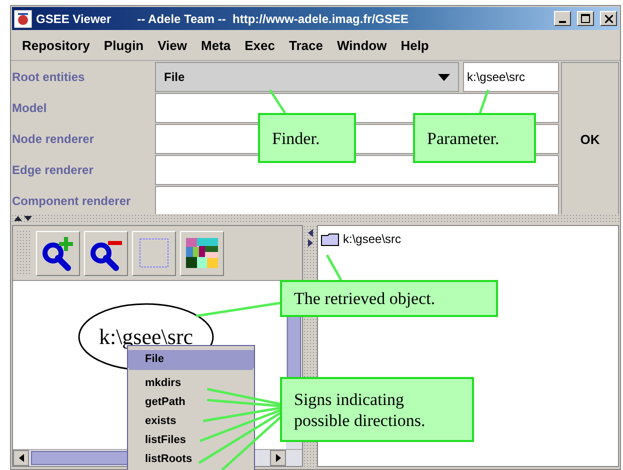 Image resolution: width=623 pixels, height=470 pixels. What do you see at coordinates (310, 243) in the screenshot?
I see `collapse-right-icon` at bounding box center [310, 243].